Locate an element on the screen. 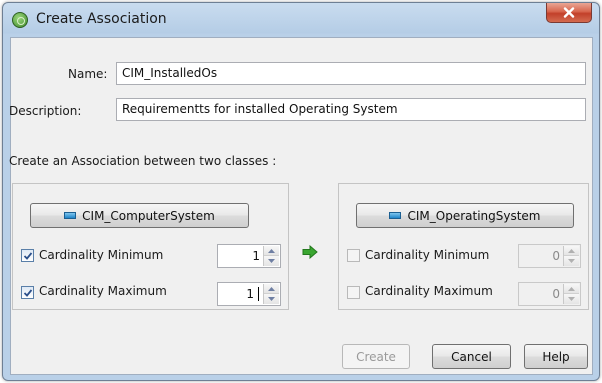 This screenshot has width=602, height=383. target-class-button: CIM_OperatingSystem is located at coordinates (465, 215).